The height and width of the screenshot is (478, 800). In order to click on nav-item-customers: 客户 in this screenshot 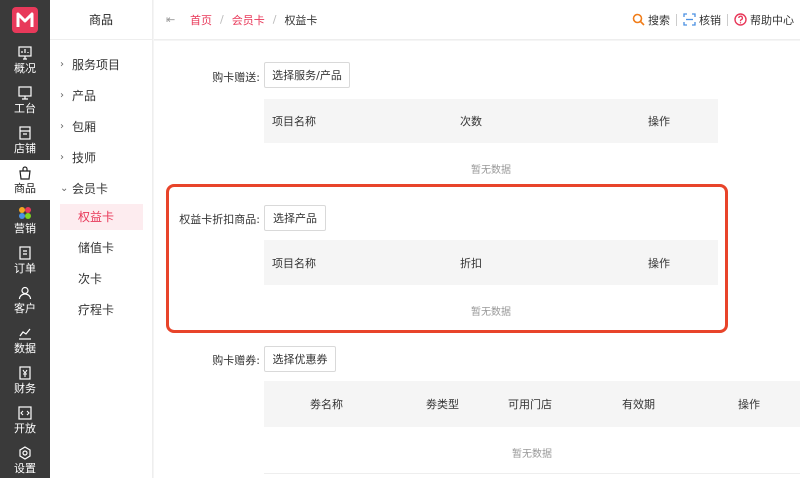, I will do `click(25, 300)`.